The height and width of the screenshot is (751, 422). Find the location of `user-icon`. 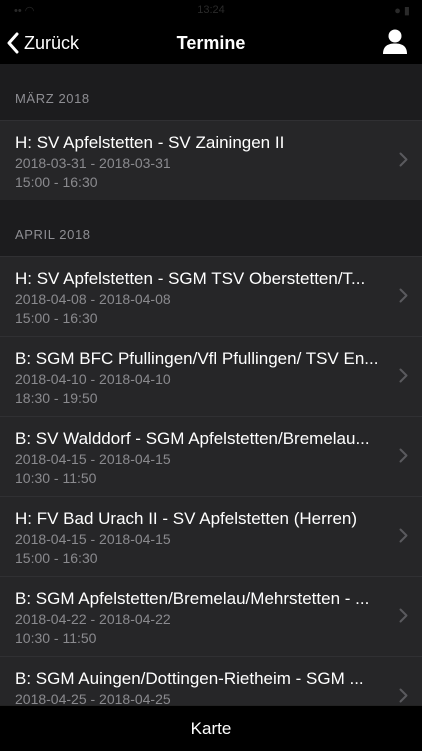

user-icon is located at coordinates (395, 41).